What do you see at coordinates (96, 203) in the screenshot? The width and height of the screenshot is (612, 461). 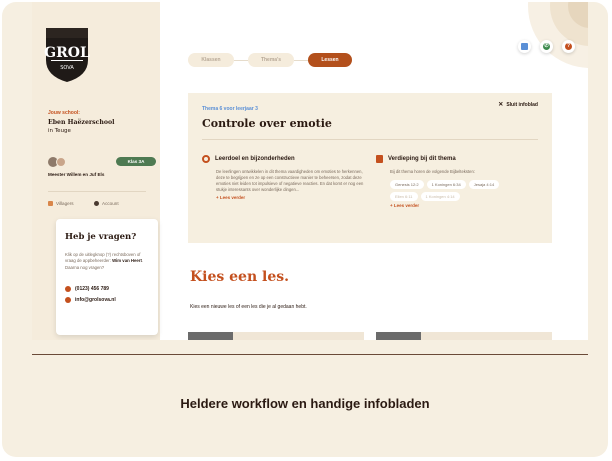 I see `account-icon` at bounding box center [96, 203].